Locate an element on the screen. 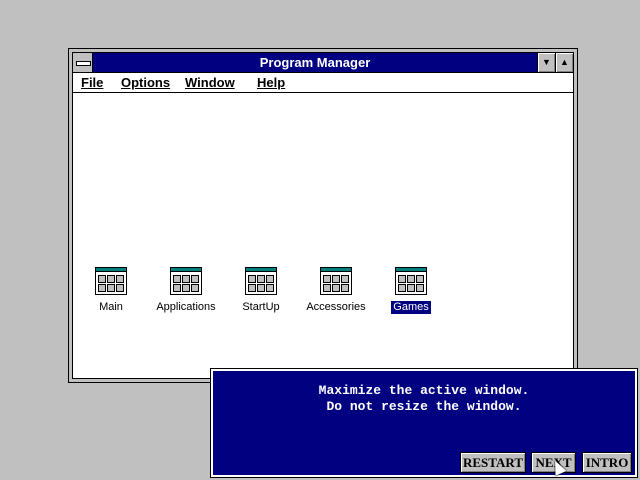 This screenshot has height=480, width=640. minimize-icon: ▼ is located at coordinates (546, 62).